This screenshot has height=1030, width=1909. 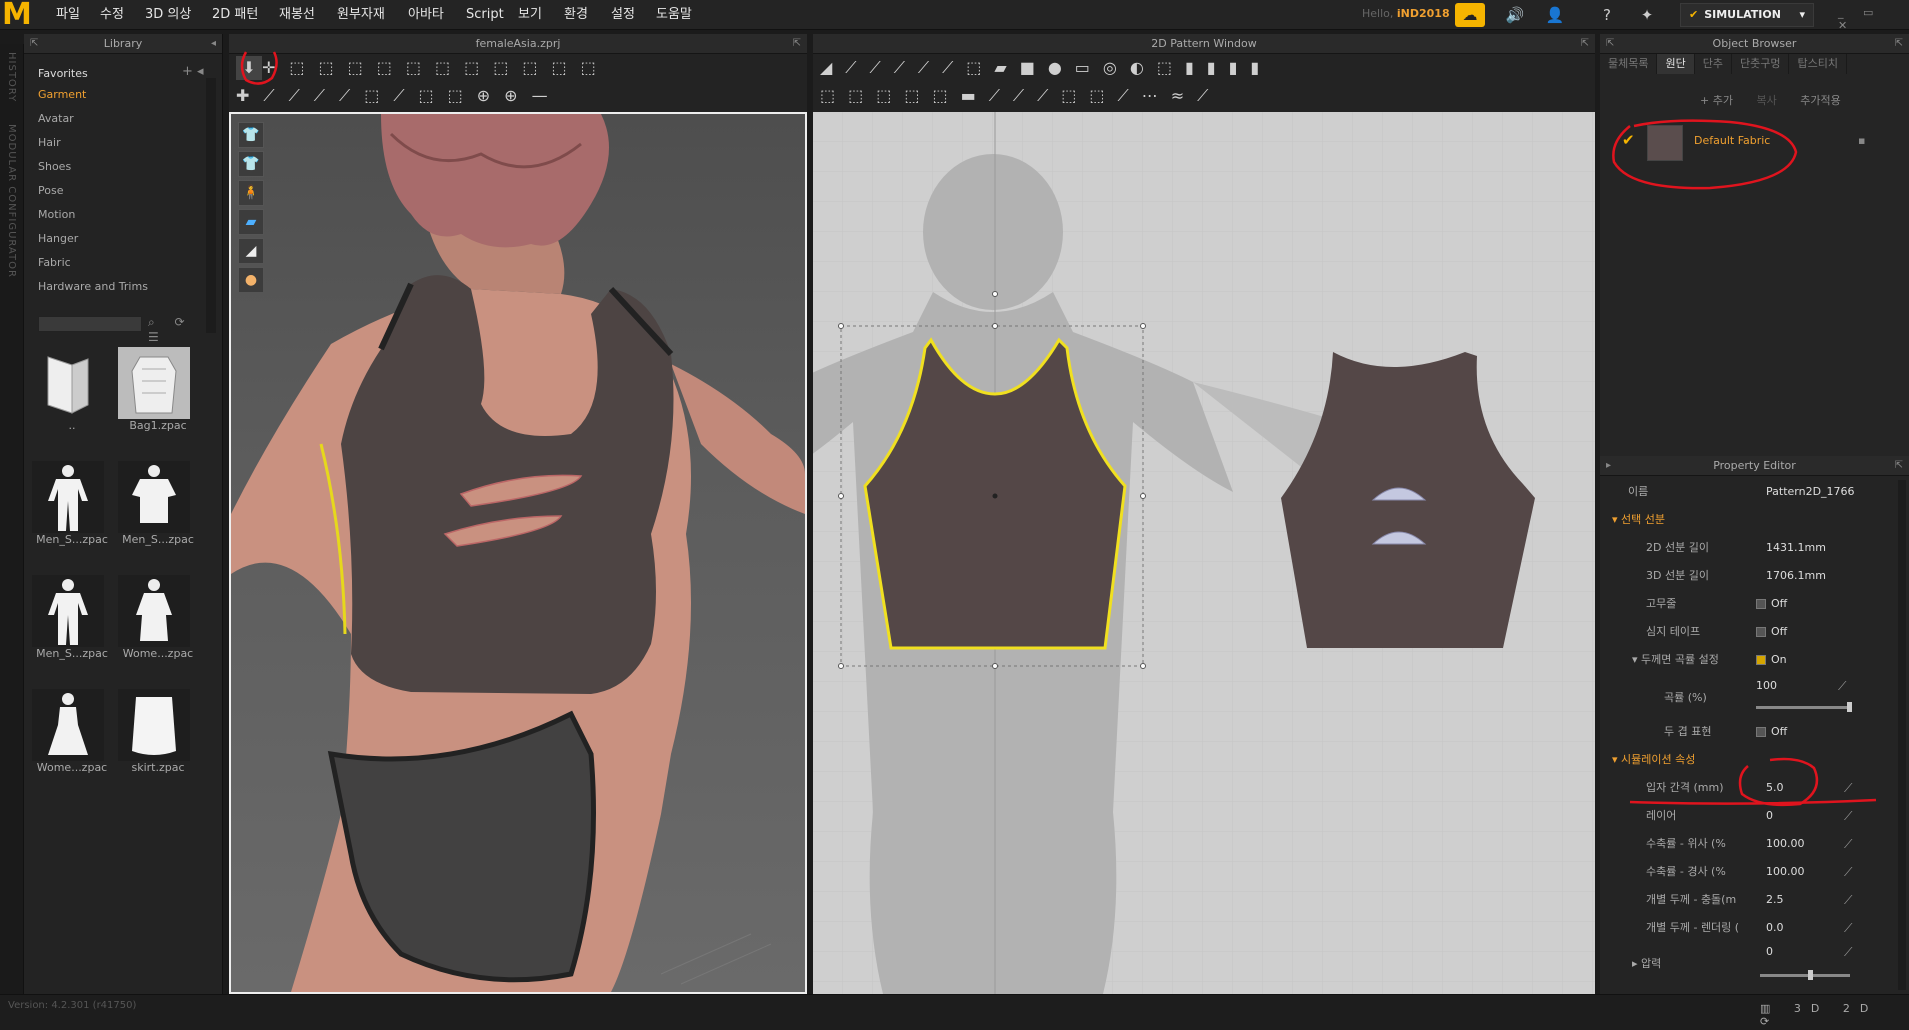 I want to click on prop-row-elastic: 고무줄 Off, so click(x=1747, y=604).